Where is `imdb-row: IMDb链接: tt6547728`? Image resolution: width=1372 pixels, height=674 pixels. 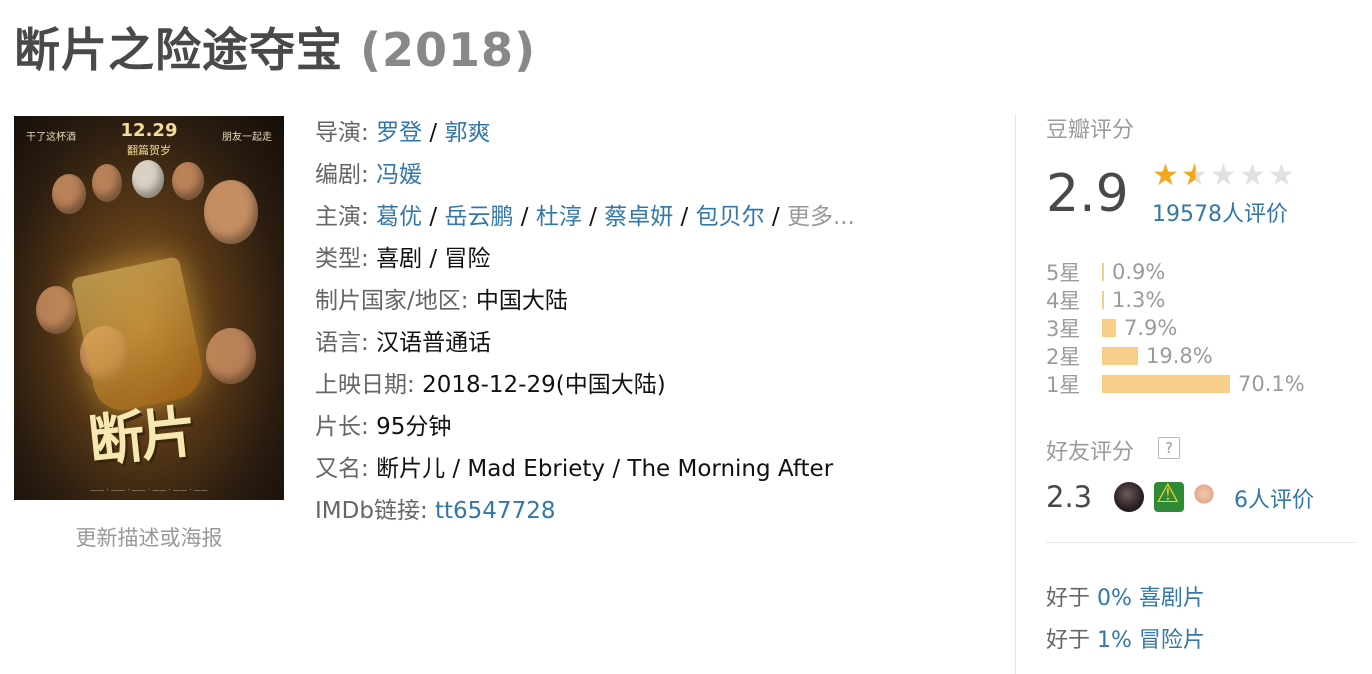 imdb-row: IMDb链接: tt6547728 is located at coordinates (435, 511).